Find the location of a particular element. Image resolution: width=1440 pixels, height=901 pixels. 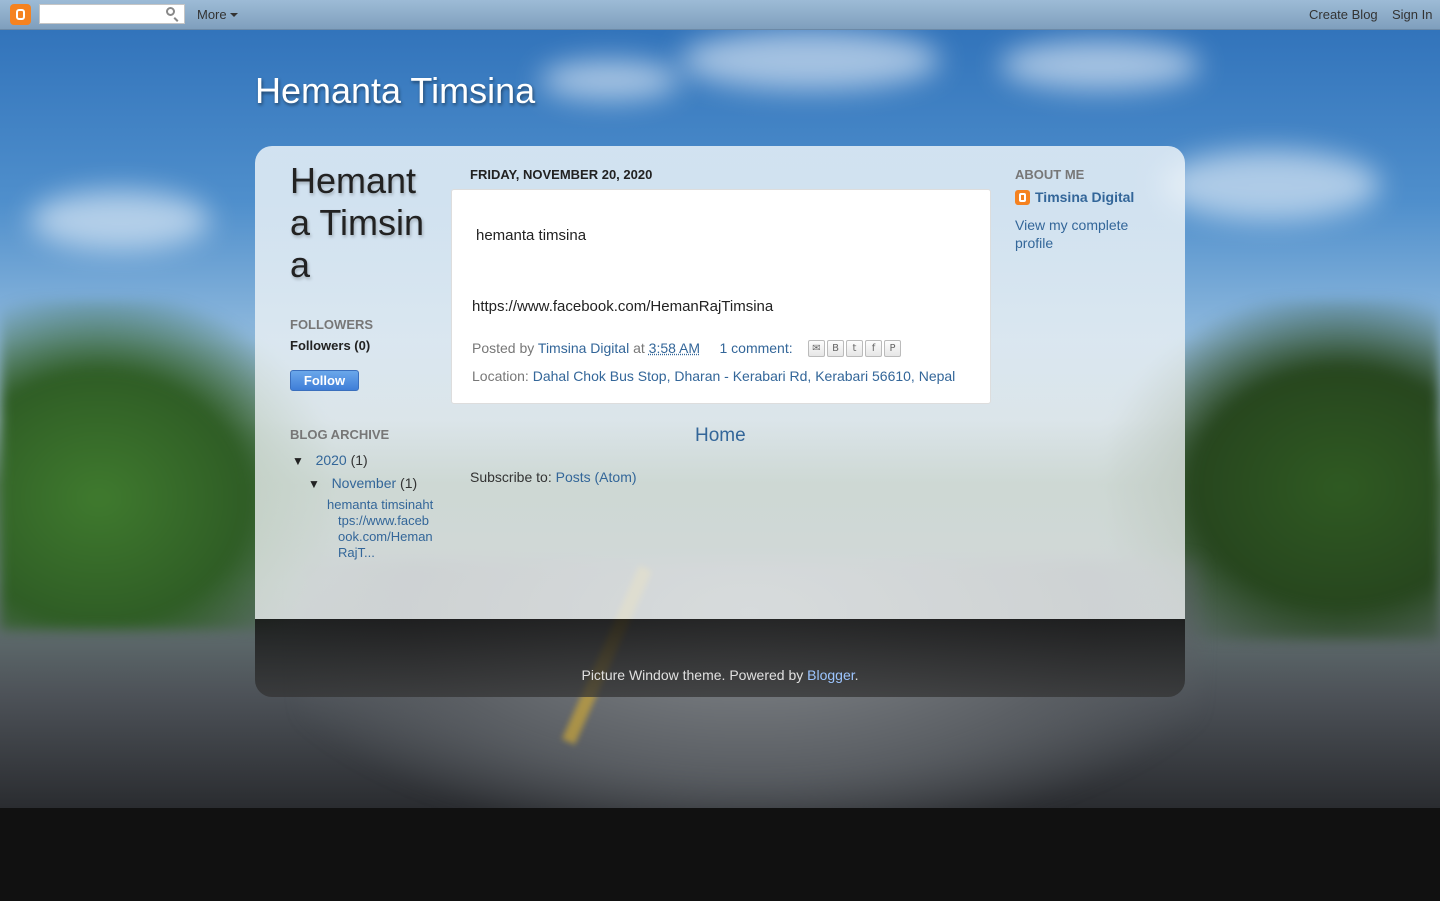

sidebar-blog-title: Hemanta Timsina is located at coordinates (357, 222).